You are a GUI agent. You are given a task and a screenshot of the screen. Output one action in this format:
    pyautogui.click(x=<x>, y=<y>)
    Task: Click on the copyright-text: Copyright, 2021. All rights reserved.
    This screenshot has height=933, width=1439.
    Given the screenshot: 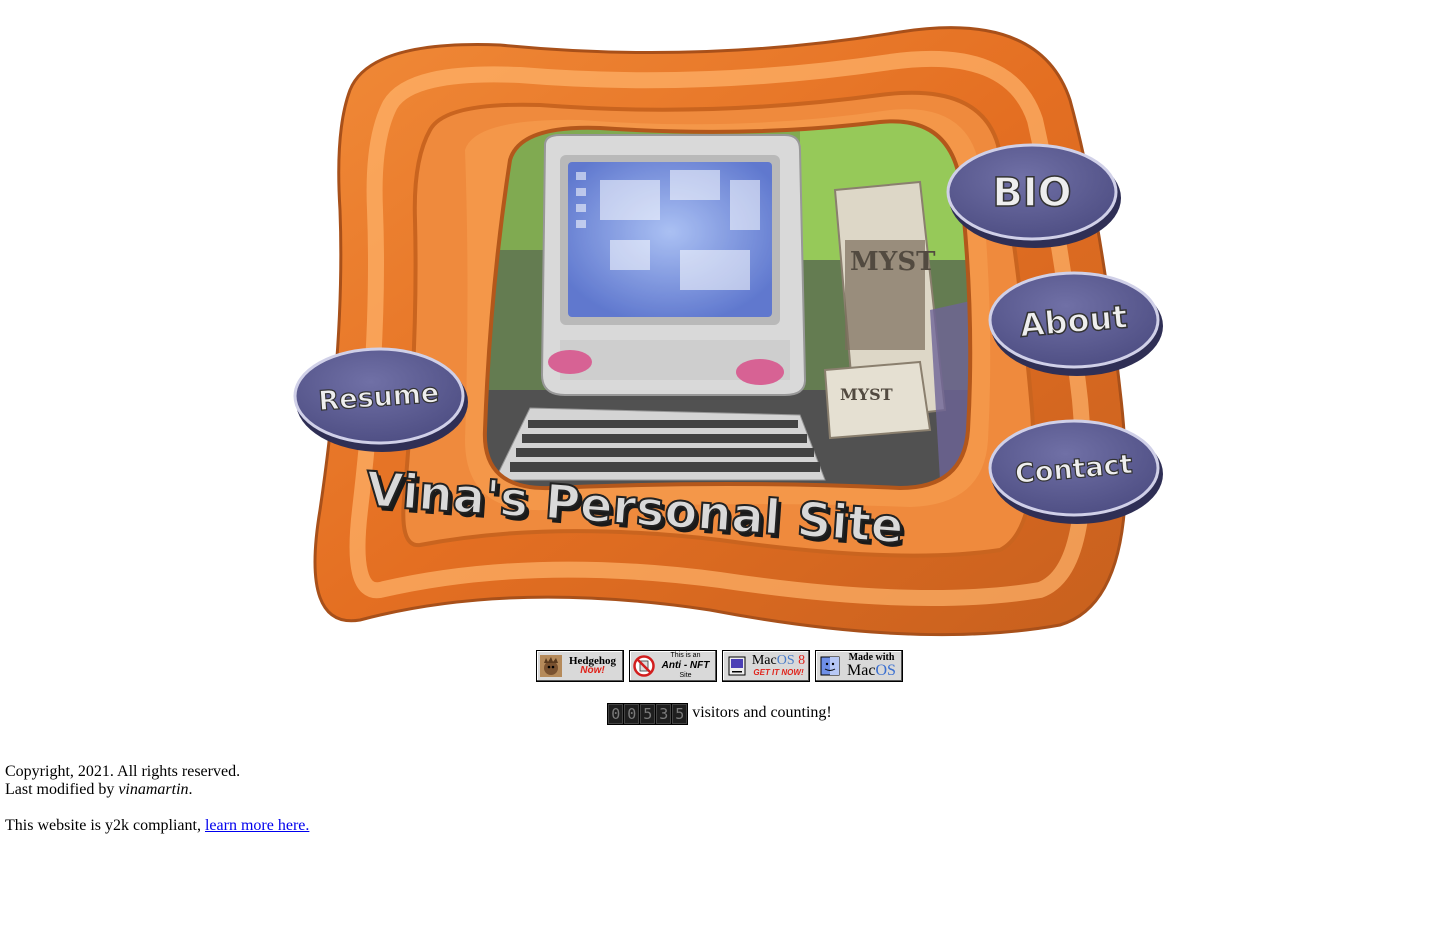 What is the action you would take?
    pyautogui.click(x=123, y=771)
    